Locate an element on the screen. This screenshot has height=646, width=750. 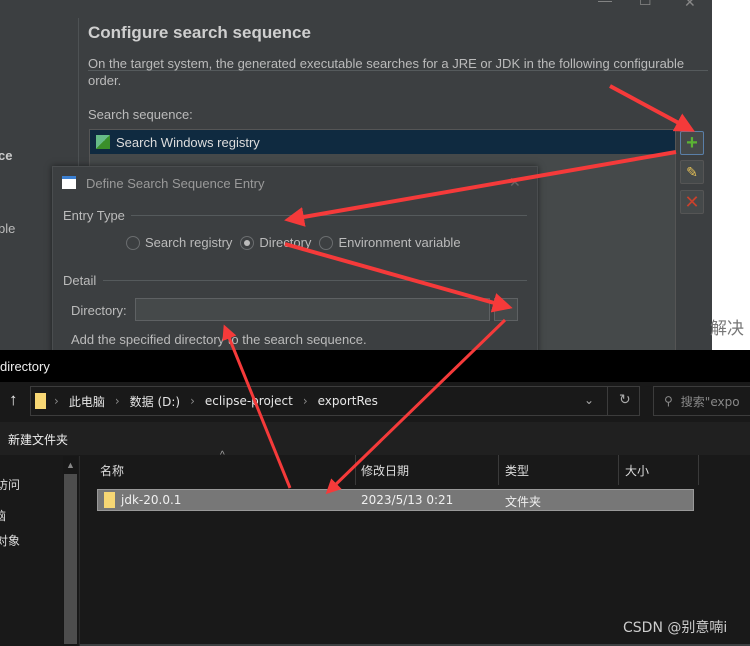
arrow-to-jdk-folder is located at coordinates (416, 406).